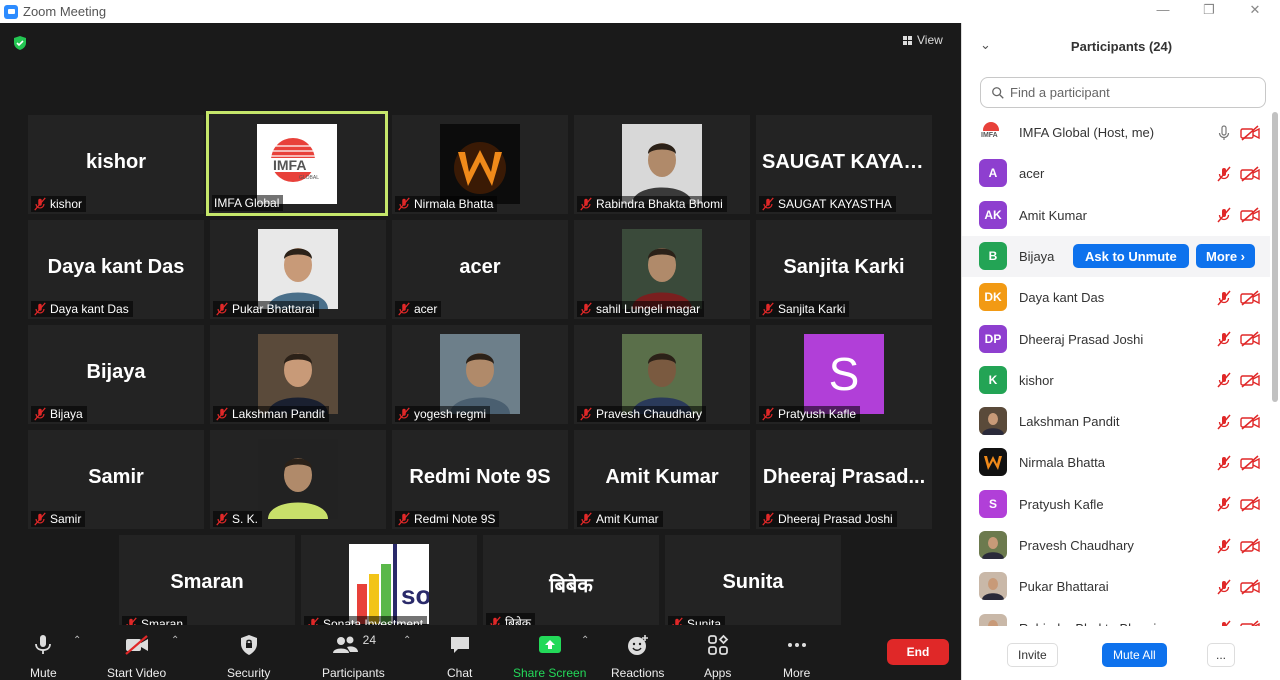 The image size is (1280, 680). I want to click on participant-row: Pravesh Chaudhary, so click(1116, 545).